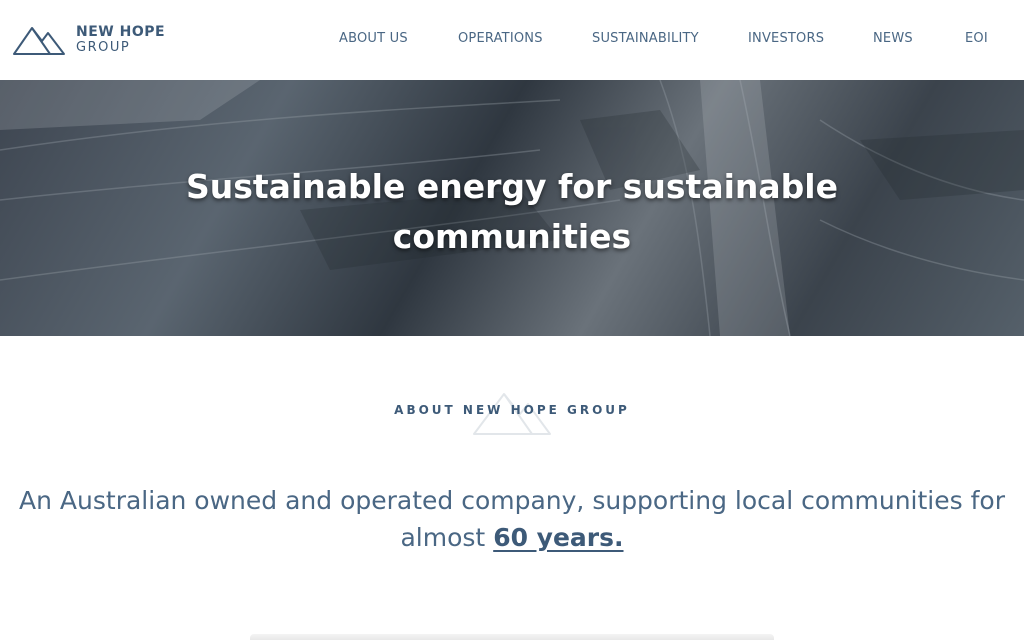 The image size is (1024, 640). Describe the element at coordinates (512, 410) in the screenshot. I see `about-section-eyebrow: ABOUT NEW HOPE GROUP` at that location.